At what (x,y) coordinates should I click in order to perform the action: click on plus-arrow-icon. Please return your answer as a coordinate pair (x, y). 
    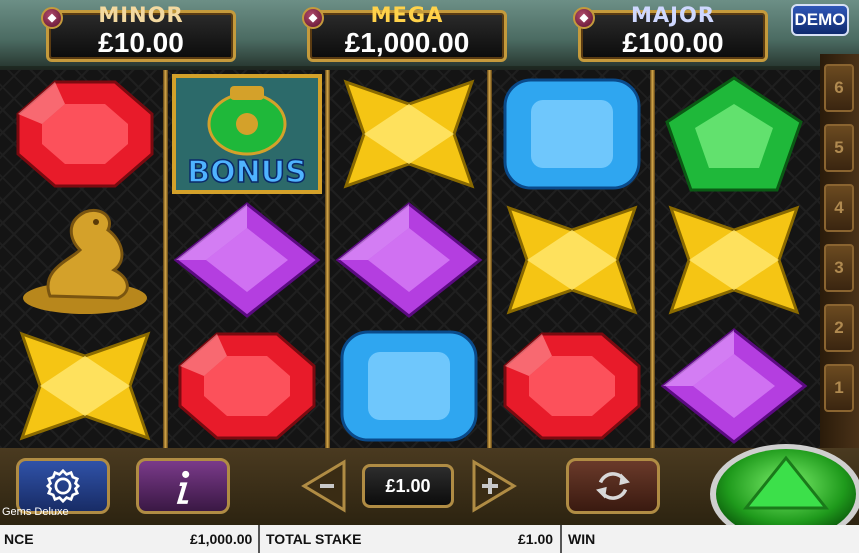
    Looking at the image, I should click on (494, 486).